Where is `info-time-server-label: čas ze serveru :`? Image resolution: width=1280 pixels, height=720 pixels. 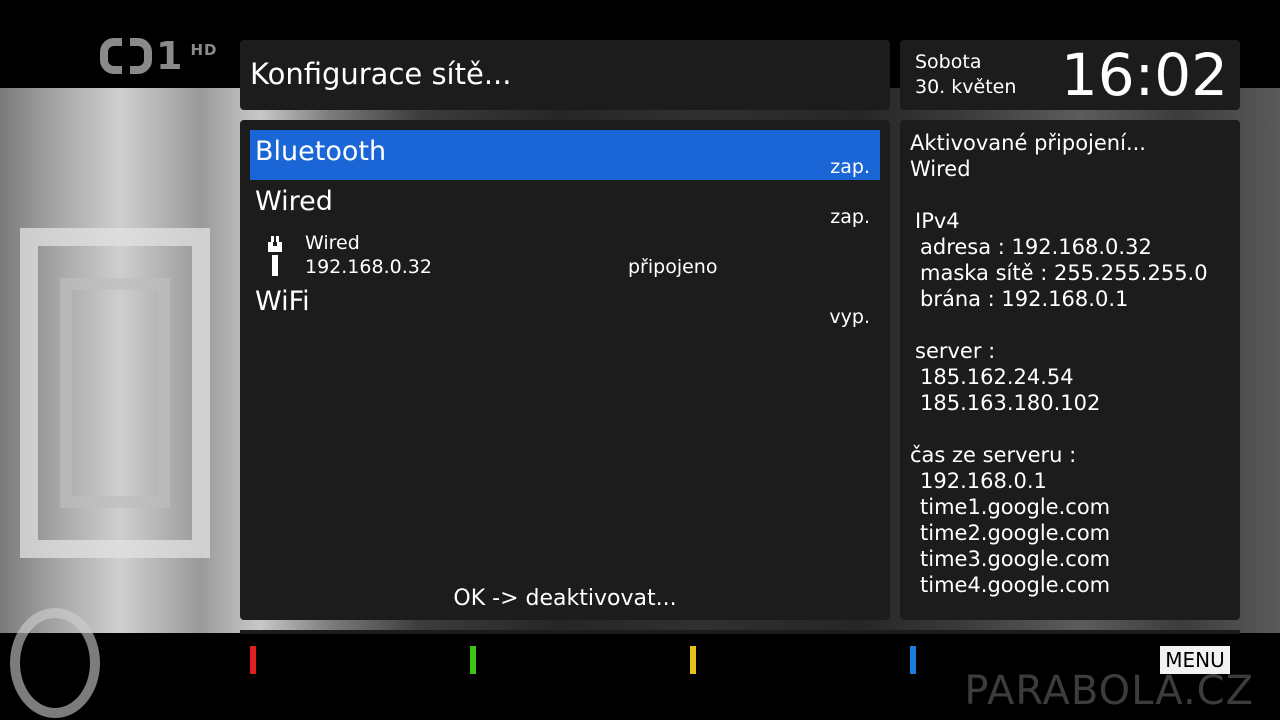 info-time-server-label: čas ze serveru : is located at coordinates (993, 455).